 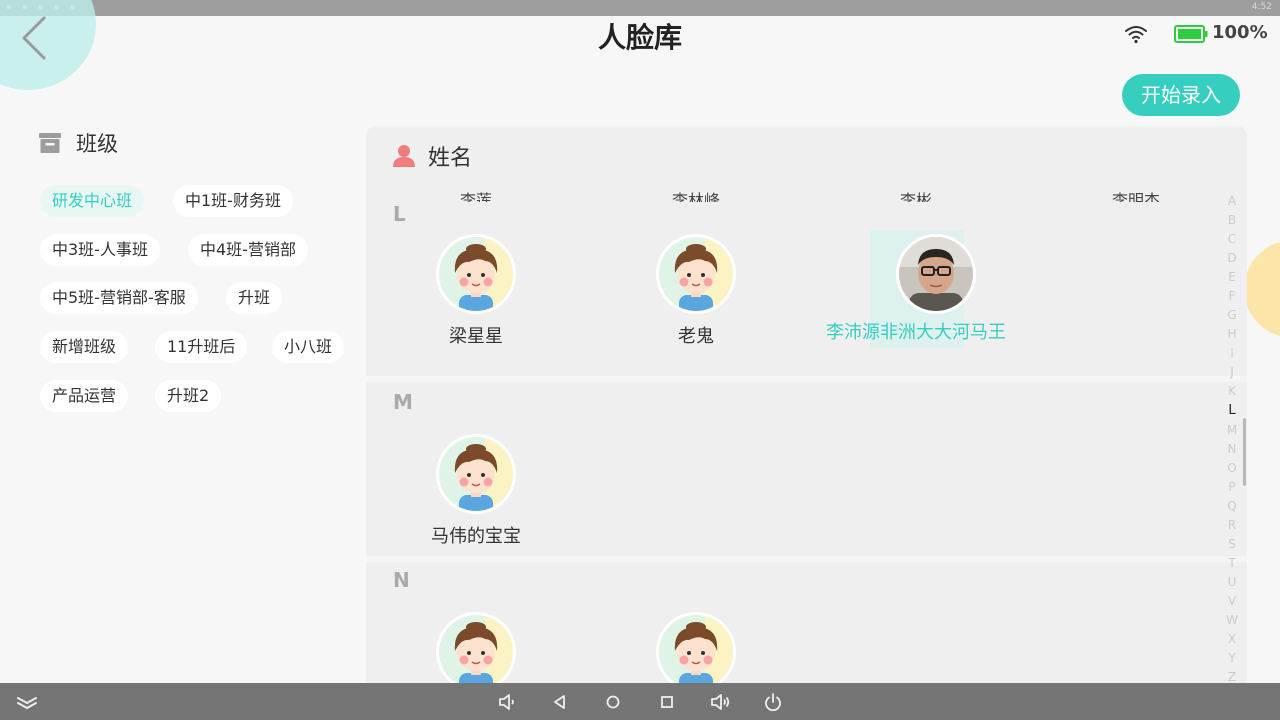 I want to click on home-circle-icon, so click(x=613, y=702).